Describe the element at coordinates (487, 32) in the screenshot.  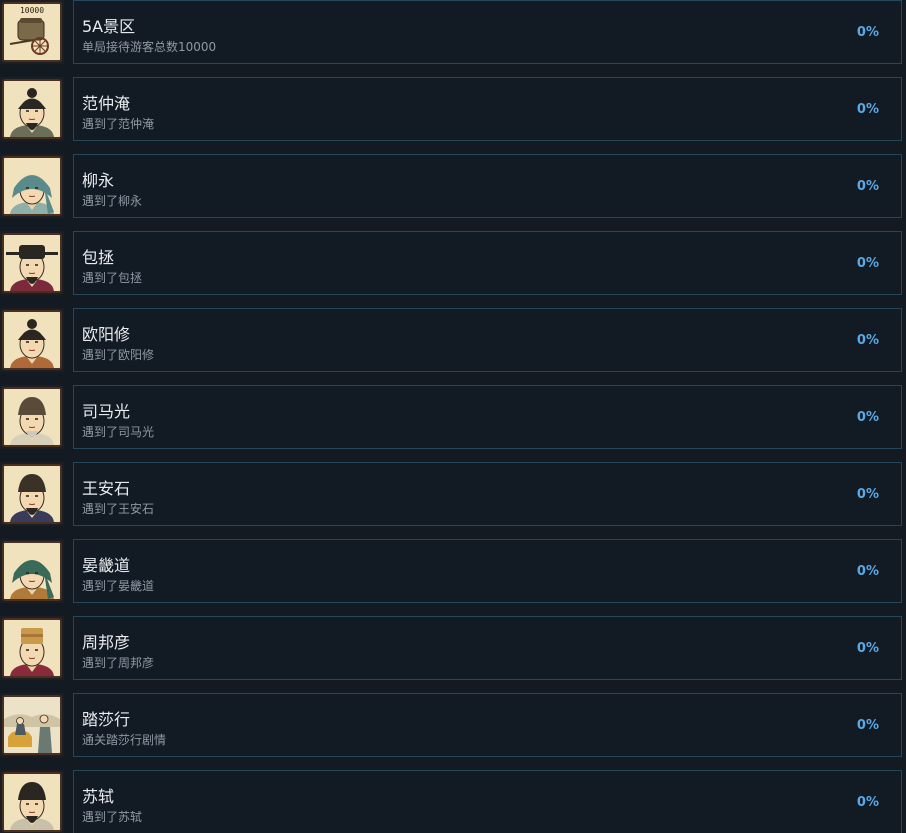
I see `achievement-card: 5A景区单局接待游客总数10000 0%` at that location.